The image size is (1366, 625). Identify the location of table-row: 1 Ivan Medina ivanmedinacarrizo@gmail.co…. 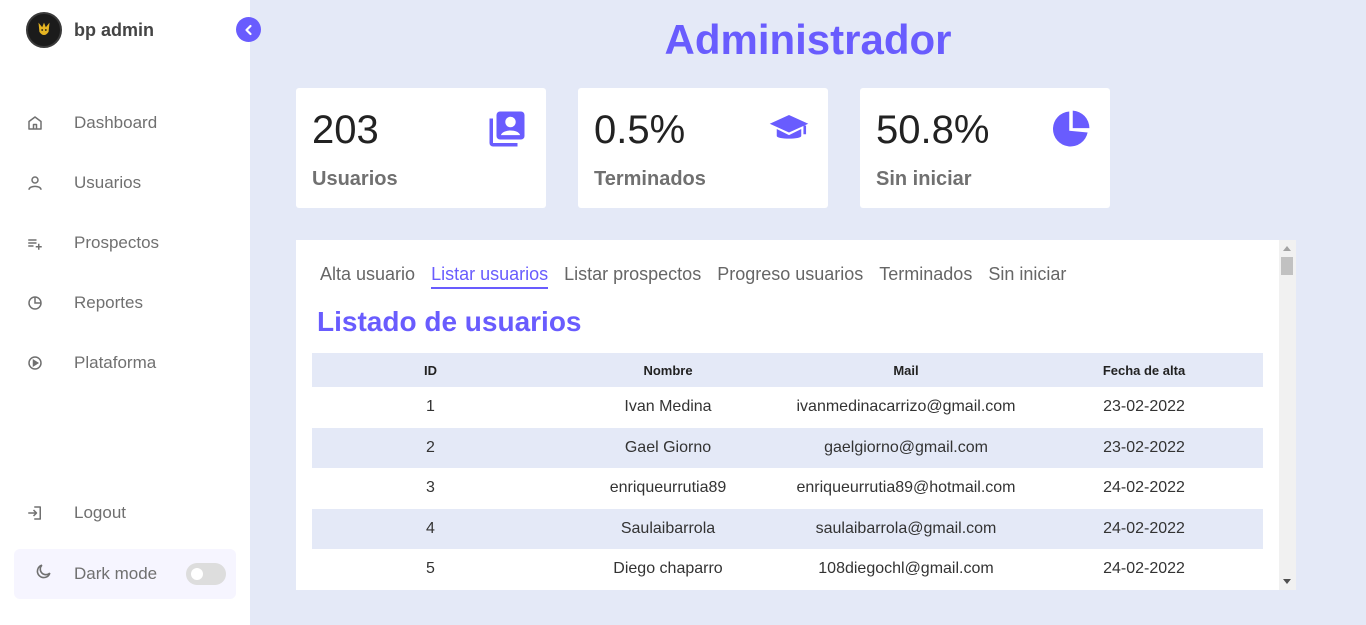
(787, 407).